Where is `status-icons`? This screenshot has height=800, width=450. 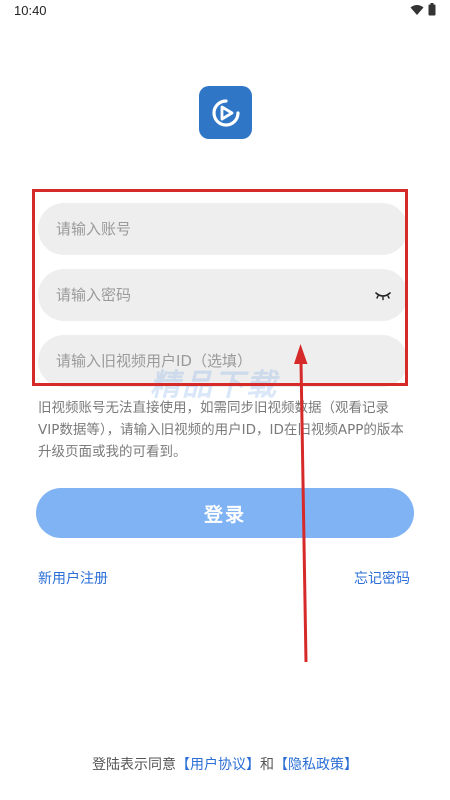
status-icons is located at coordinates (423, 9).